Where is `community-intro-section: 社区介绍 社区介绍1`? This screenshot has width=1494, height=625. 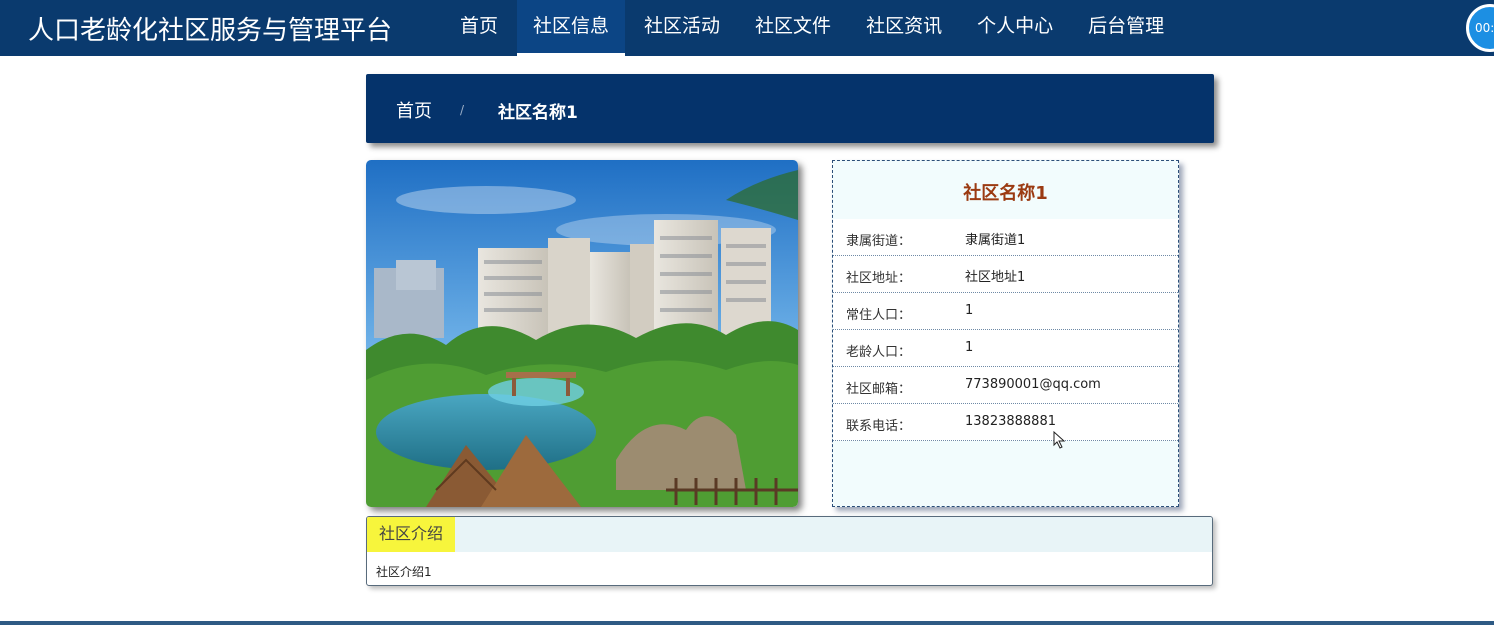 community-intro-section: 社区介绍 社区介绍1 is located at coordinates (789, 551).